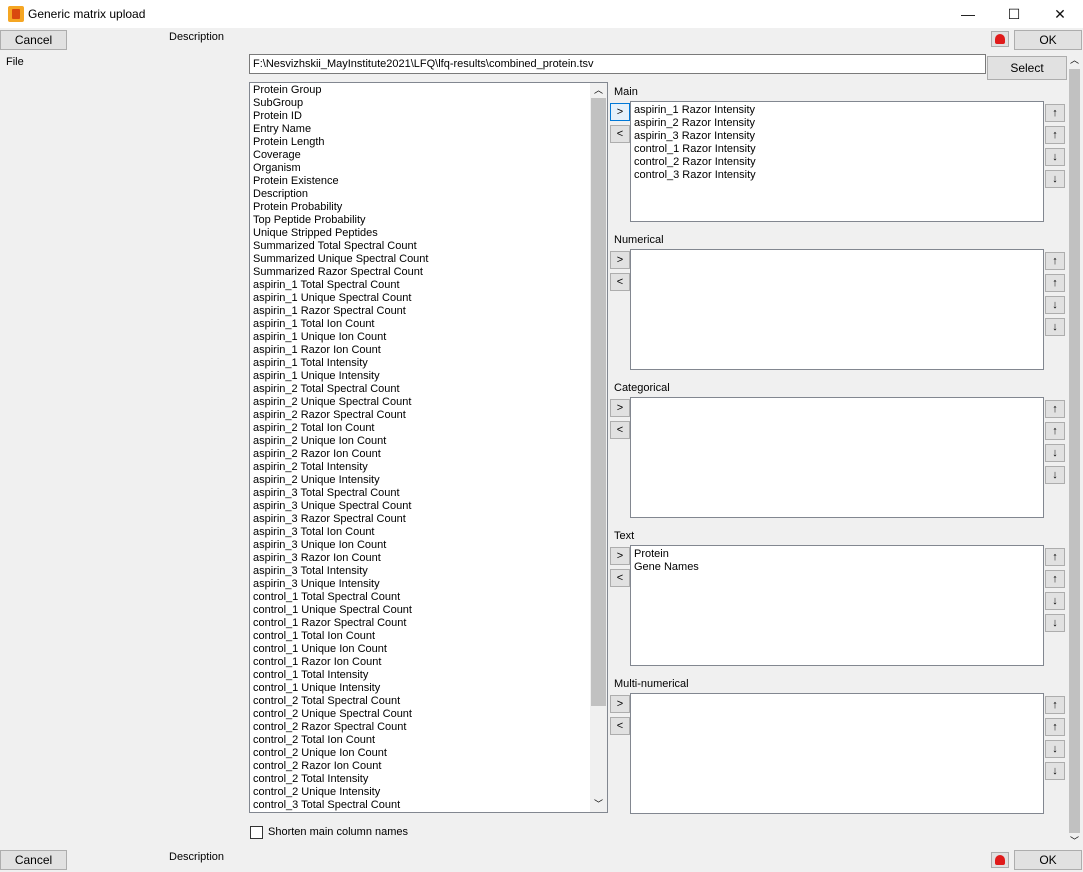 This screenshot has height=872, width=1083. Describe the element at coordinates (1055, 283) in the screenshot. I see `numerical-move-up-icon: ↑` at that location.